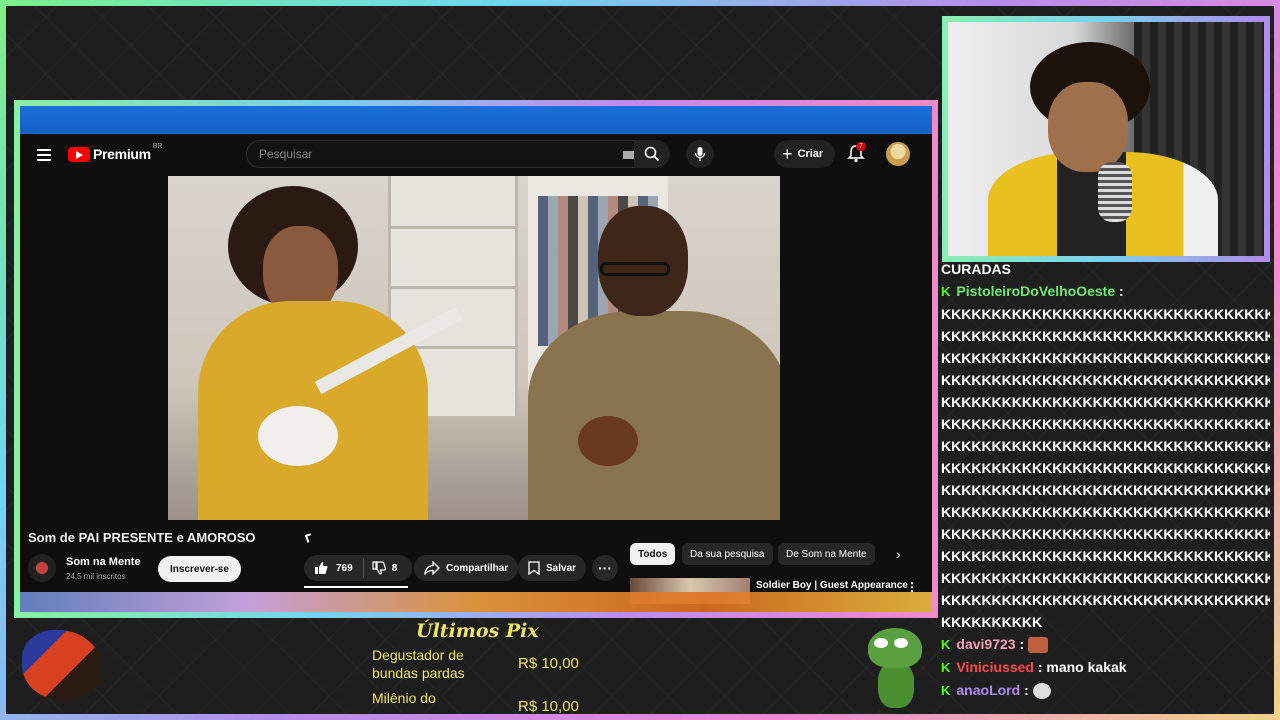  I want to click on create-label: Criar, so click(810, 154).